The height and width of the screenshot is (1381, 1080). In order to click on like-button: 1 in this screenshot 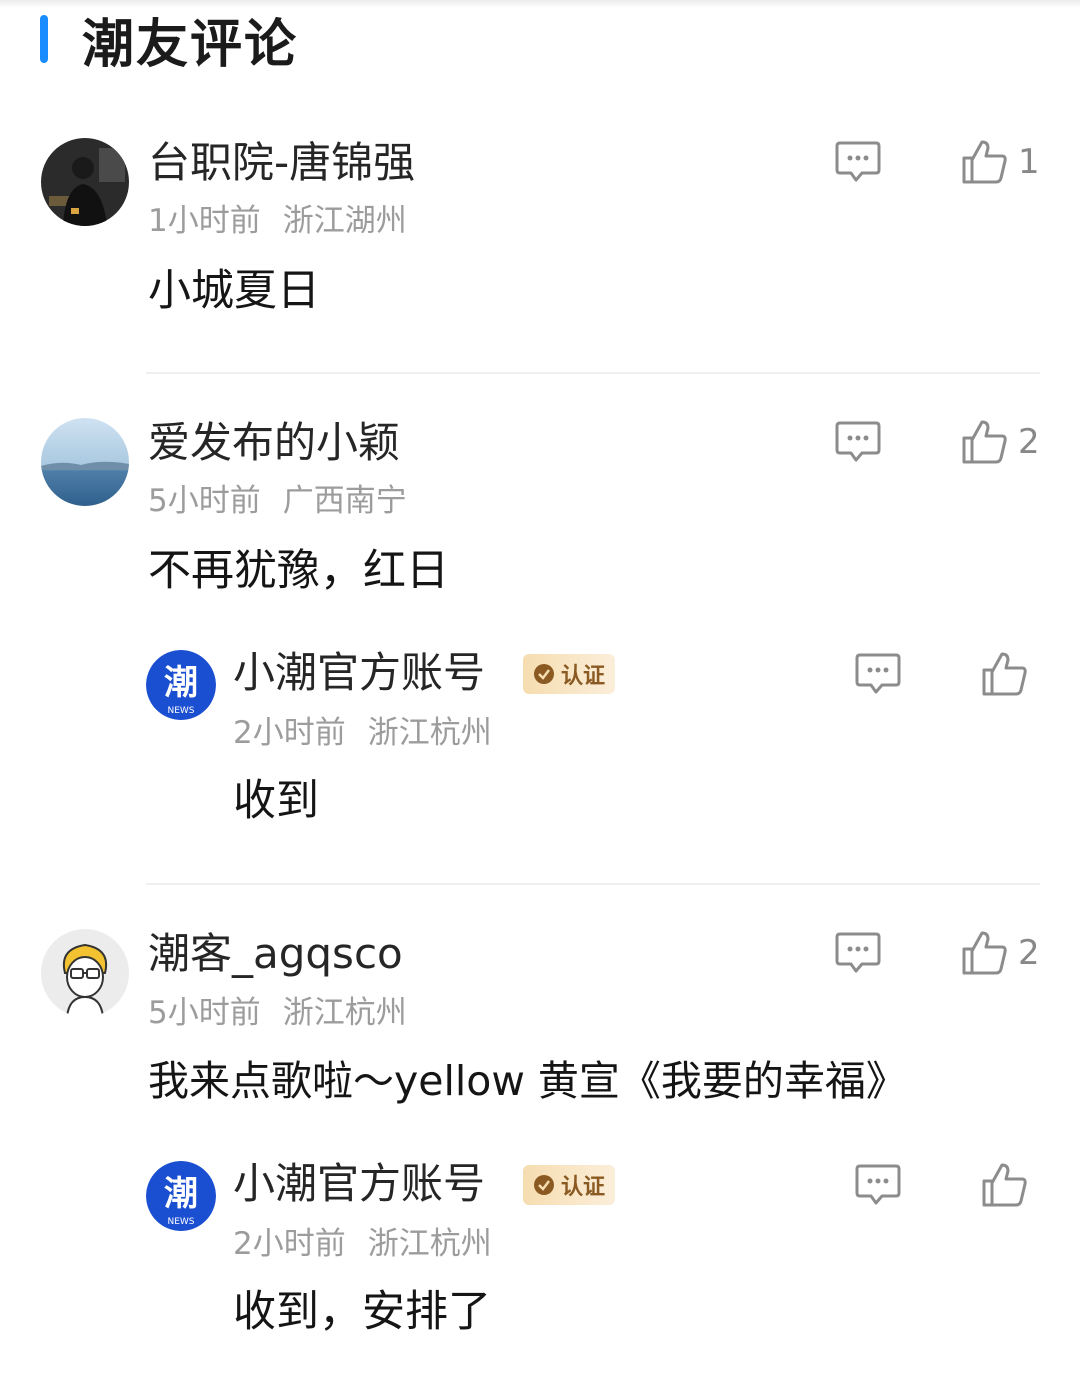, I will do `click(1000, 162)`.